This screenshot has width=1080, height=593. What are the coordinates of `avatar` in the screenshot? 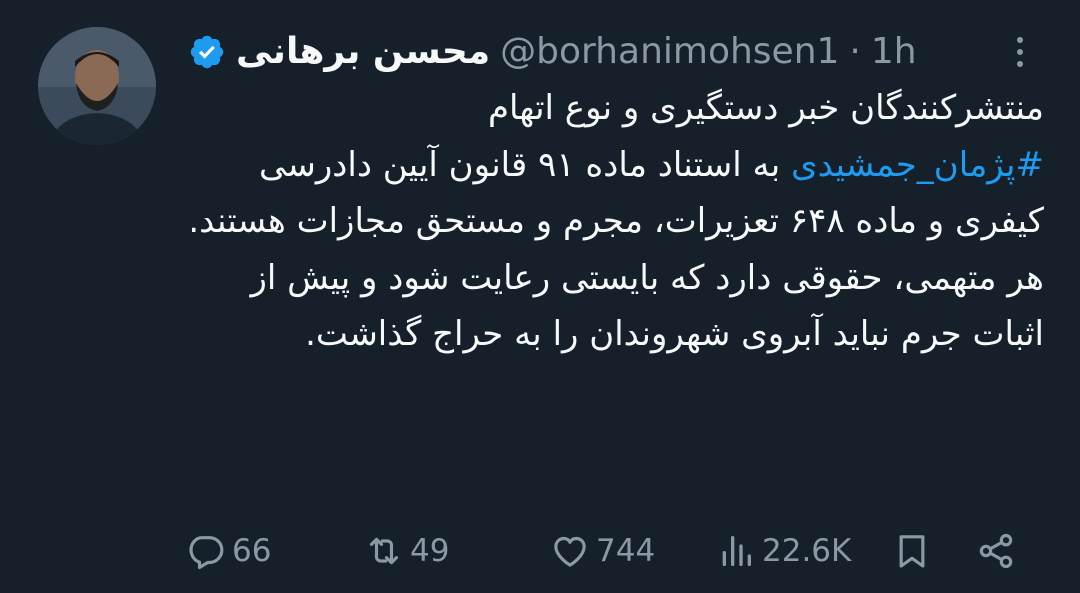 It's located at (97, 86).